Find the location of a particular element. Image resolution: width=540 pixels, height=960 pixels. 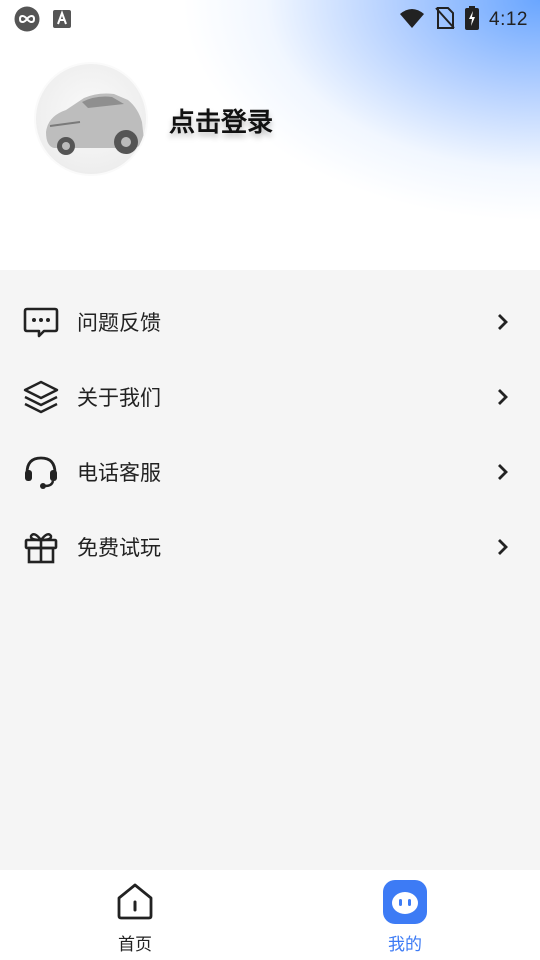

menu-item-about: 关于我们 is located at coordinates (270, 396).